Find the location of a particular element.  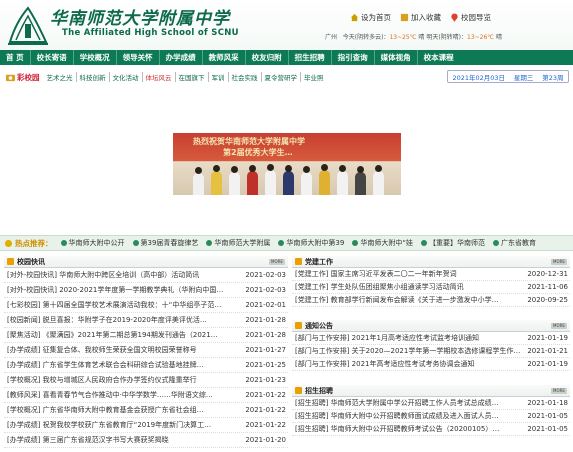

news-date: 2020-09-25 is located at coordinates (547, 300).